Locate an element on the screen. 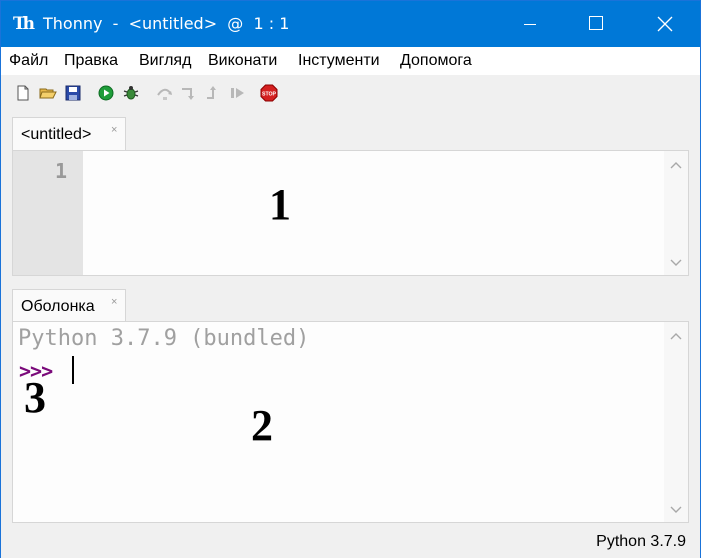 The image size is (701, 558). stop-sign-icon: STOP is located at coordinates (269, 93).